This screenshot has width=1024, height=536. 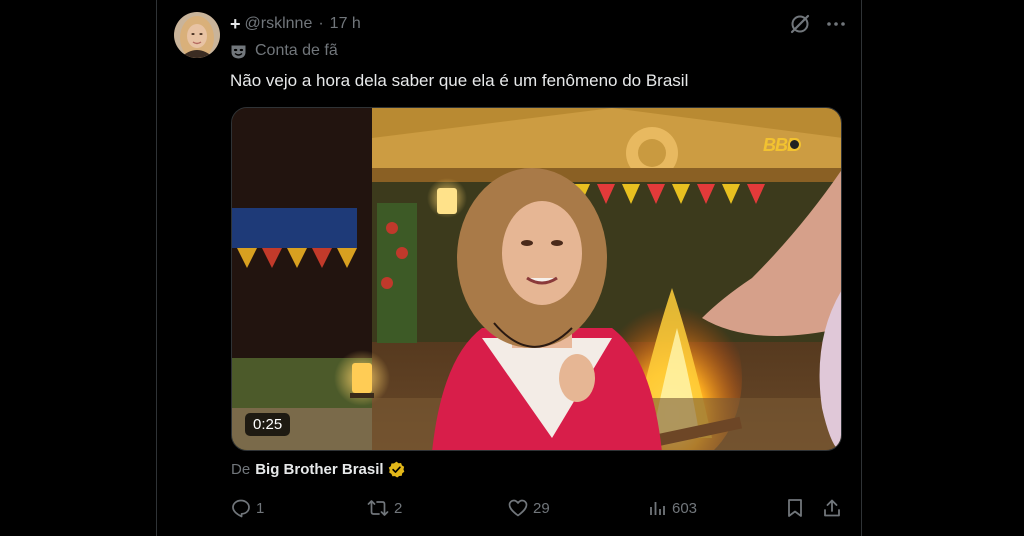 I want to click on source-account-link: Big Brother Brasil, so click(x=319, y=469).